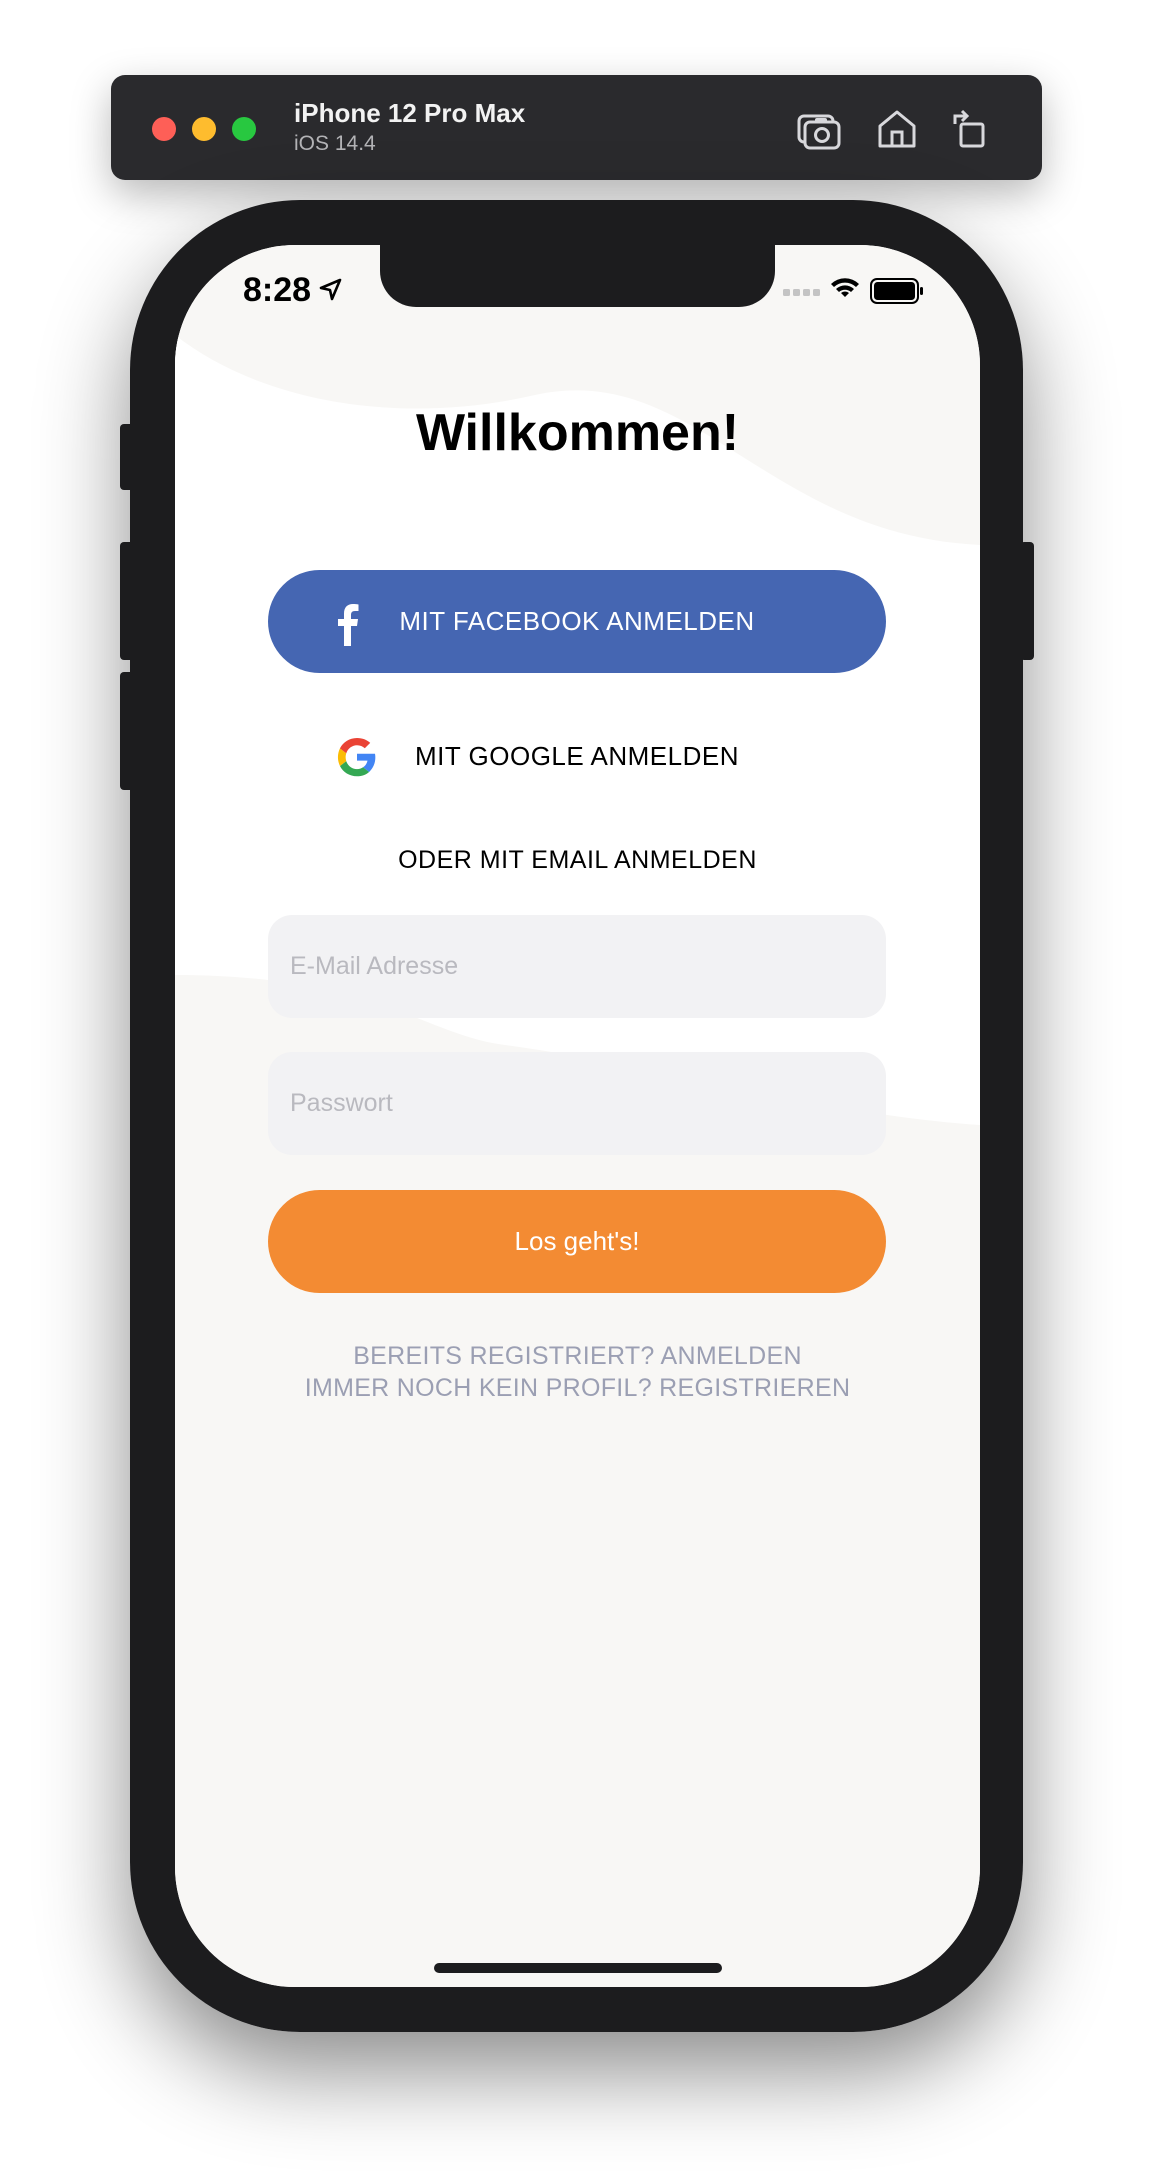 The image size is (1154, 2182). What do you see at coordinates (204, 129) in the screenshot?
I see `minimize-window-button` at bounding box center [204, 129].